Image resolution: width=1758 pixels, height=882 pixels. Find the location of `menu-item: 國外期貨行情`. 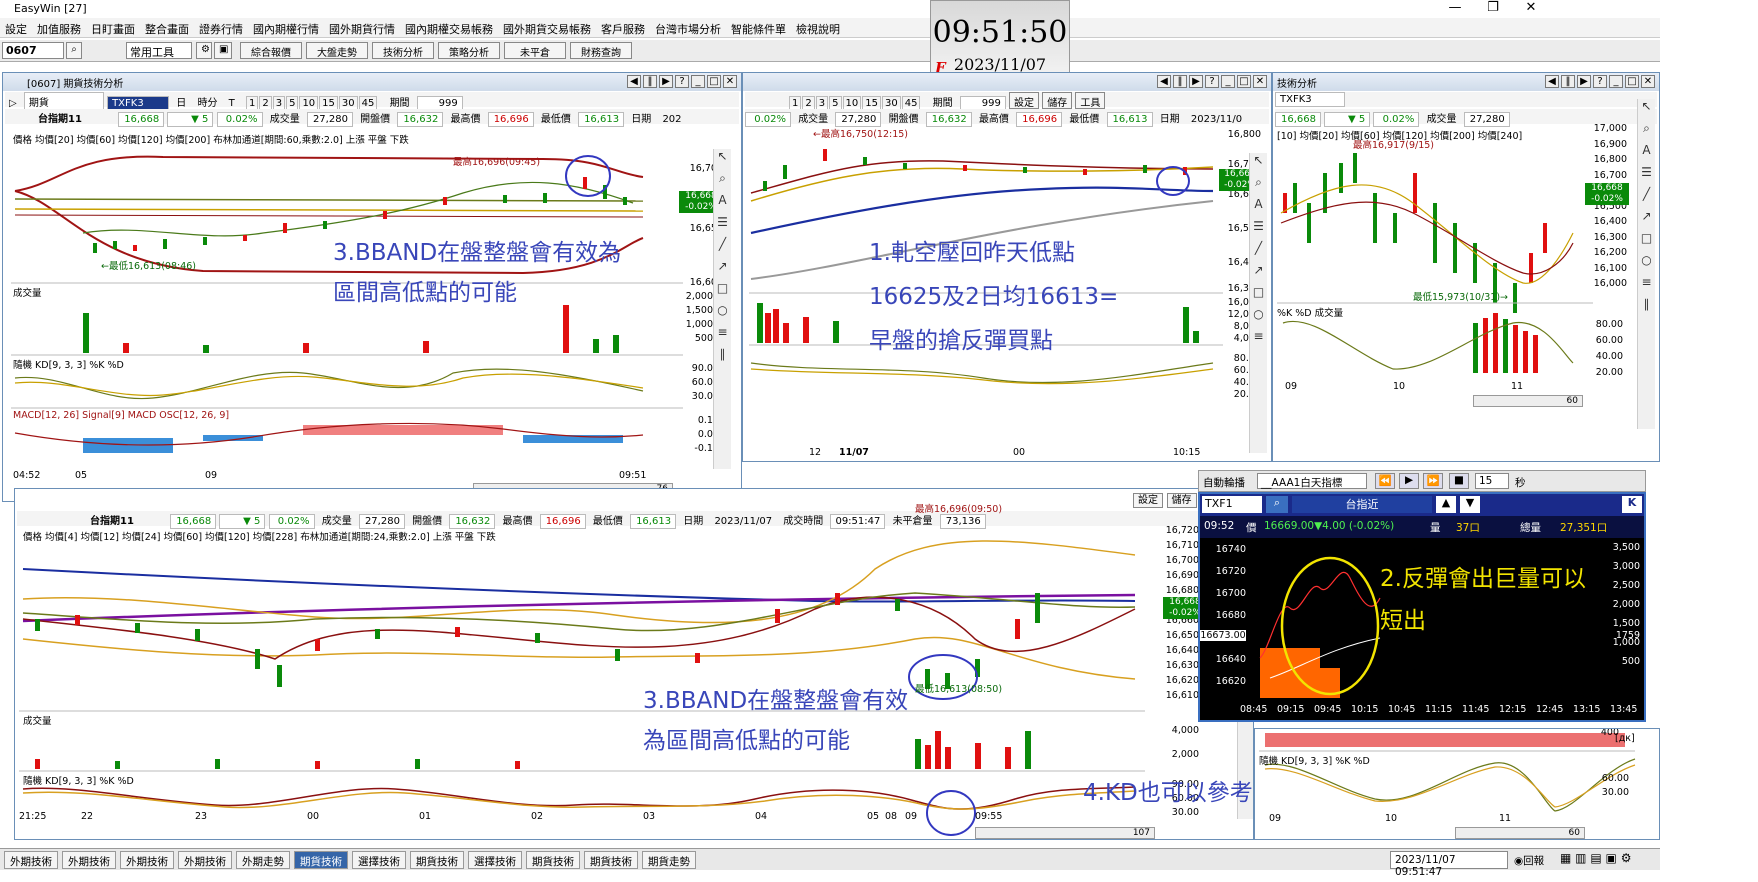

menu-item: 國外期貨行情 is located at coordinates (362, 29).